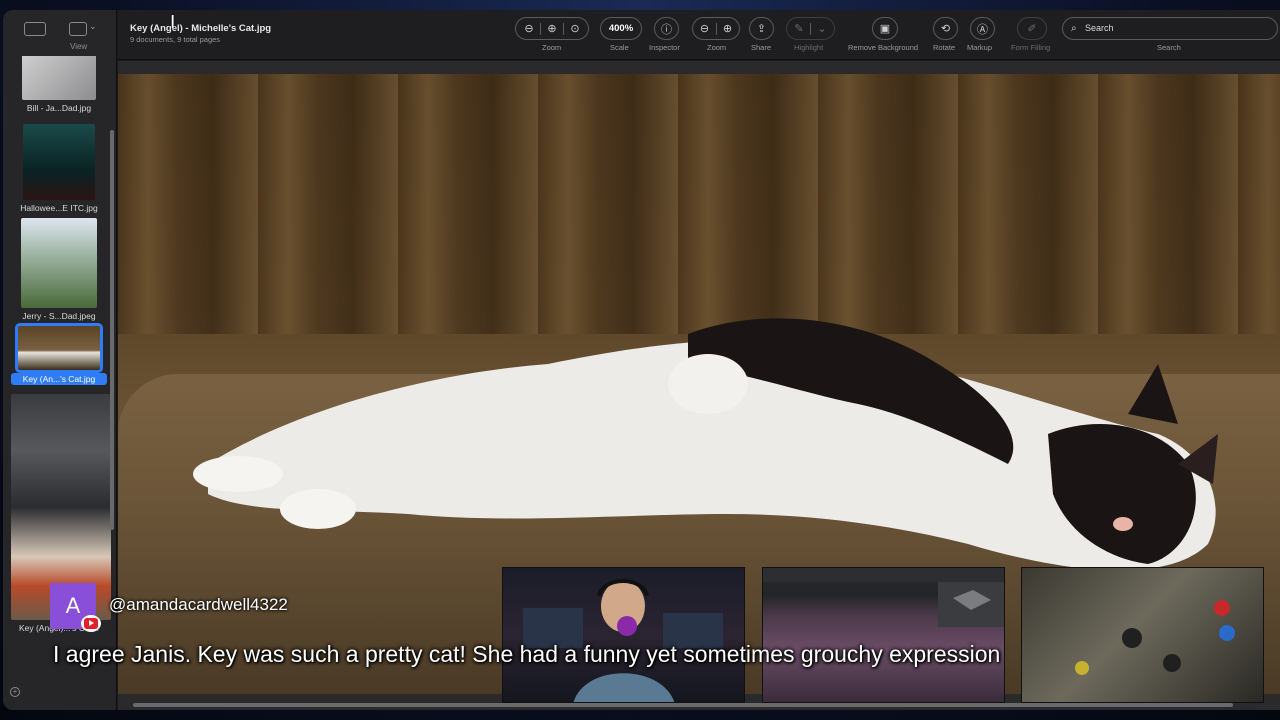 Image resolution: width=1280 pixels, height=720 pixels. I want to click on share-icon: ⇪, so click(761, 29).